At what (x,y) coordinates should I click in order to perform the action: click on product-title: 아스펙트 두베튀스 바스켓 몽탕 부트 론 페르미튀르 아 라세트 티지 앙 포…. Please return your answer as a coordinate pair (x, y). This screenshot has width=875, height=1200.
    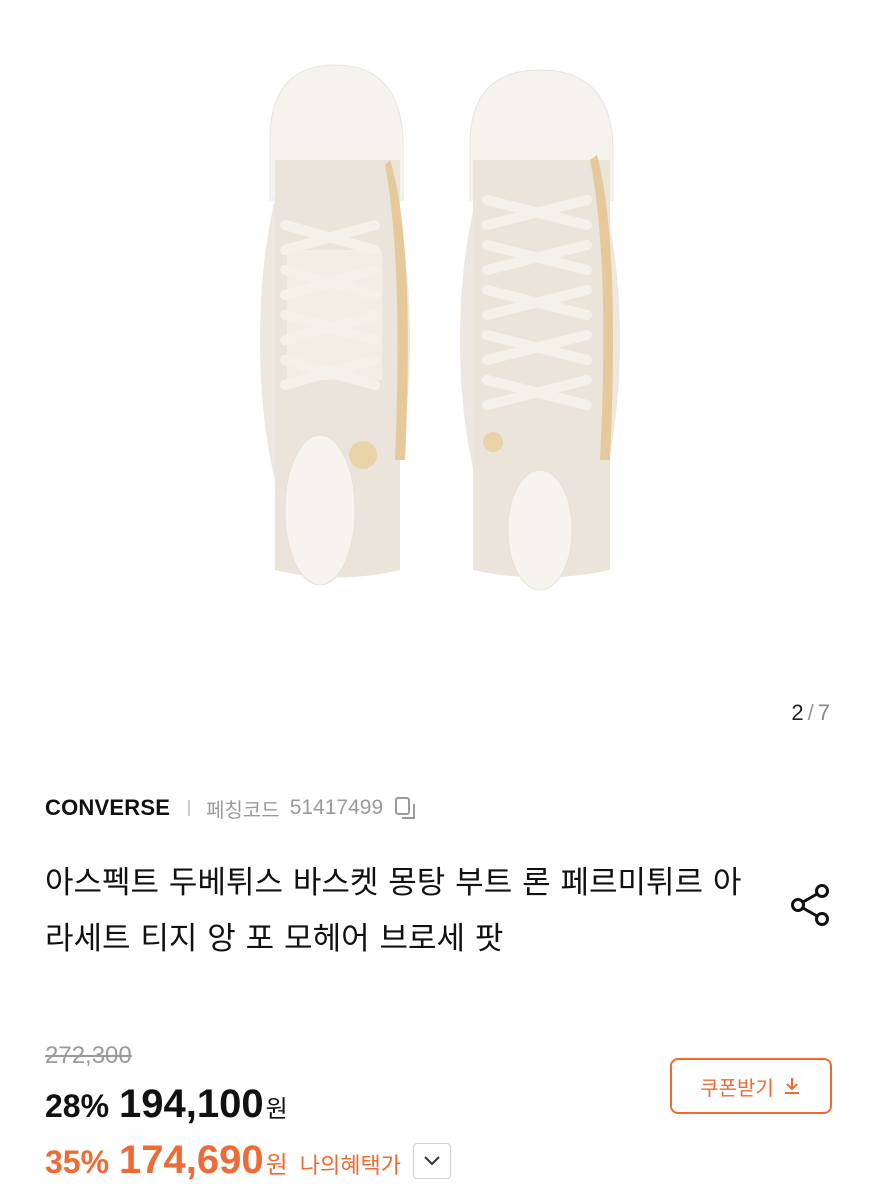
    Looking at the image, I should click on (393, 911).